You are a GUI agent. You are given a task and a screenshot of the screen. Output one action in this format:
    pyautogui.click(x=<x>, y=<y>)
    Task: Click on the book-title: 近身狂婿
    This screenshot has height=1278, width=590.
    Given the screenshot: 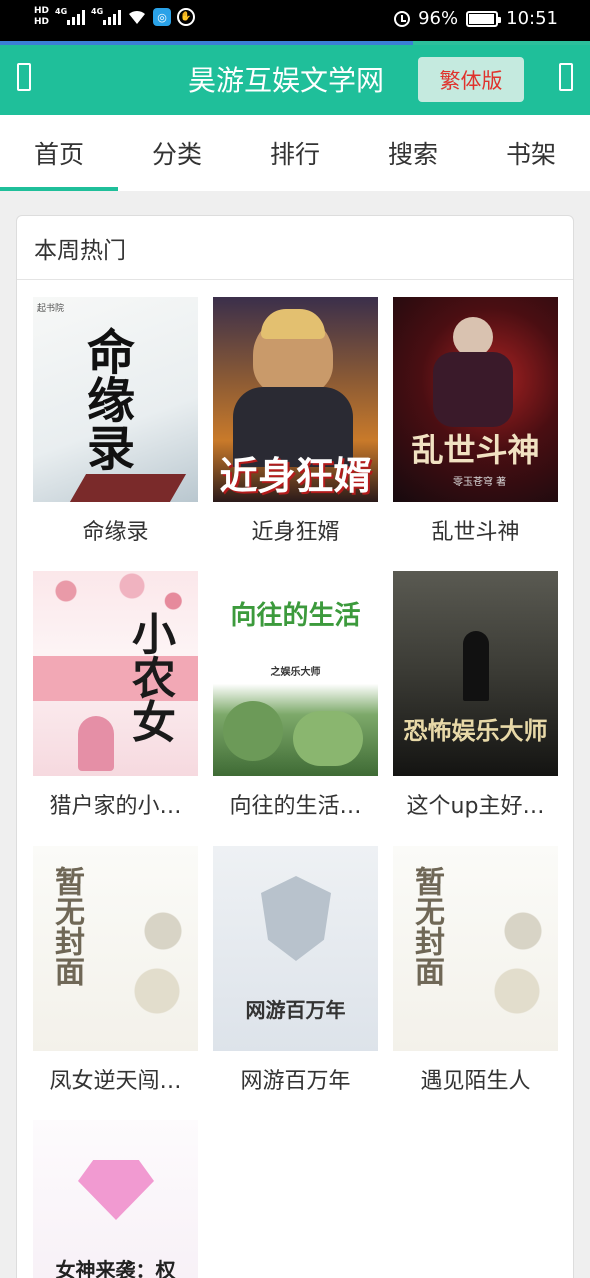 What is the action you would take?
    pyautogui.click(x=295, y=532)
    